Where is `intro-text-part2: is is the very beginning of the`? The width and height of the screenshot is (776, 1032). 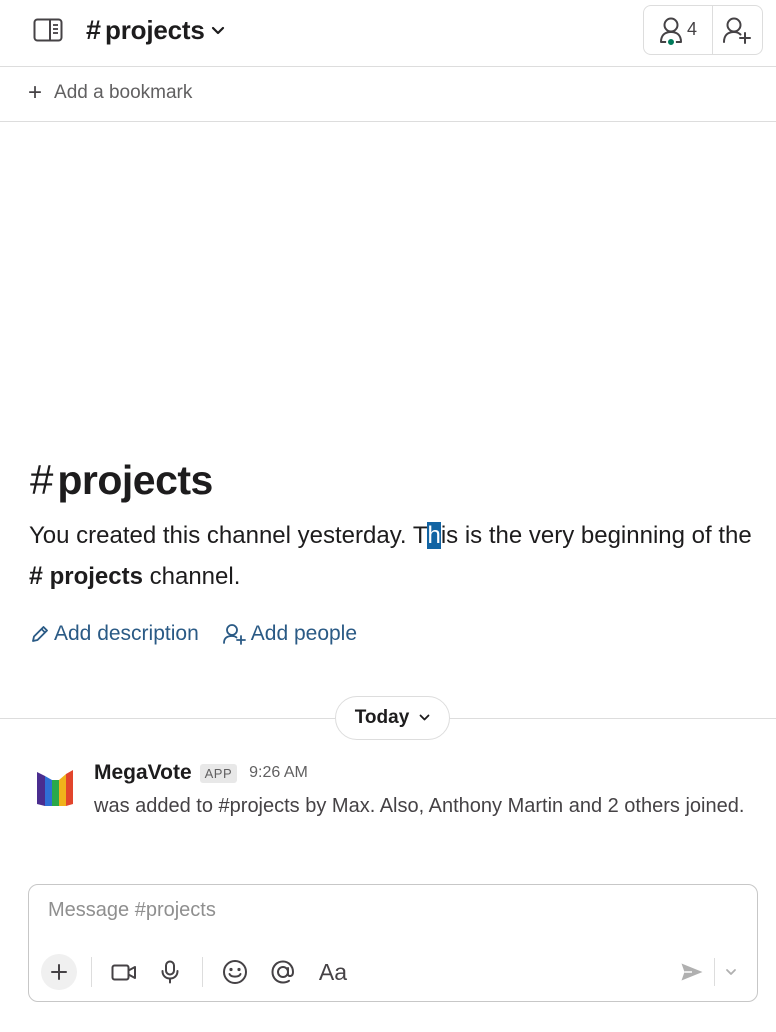 intro-text-part2: is is the very beginning of the is located at coordinates (596, 535).